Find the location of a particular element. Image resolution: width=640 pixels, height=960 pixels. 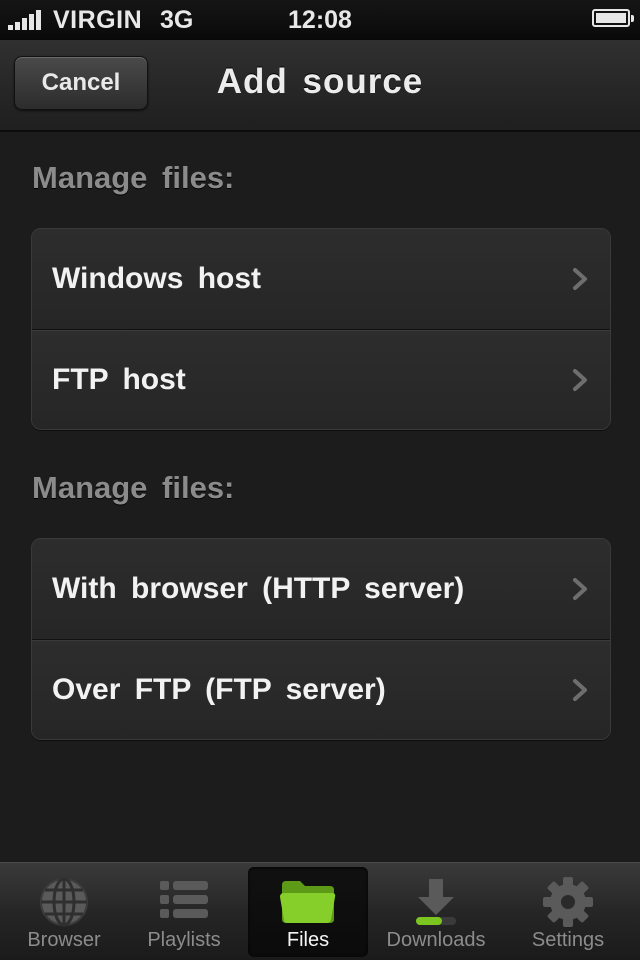

gear-icon is located at coordinates (568, 902).